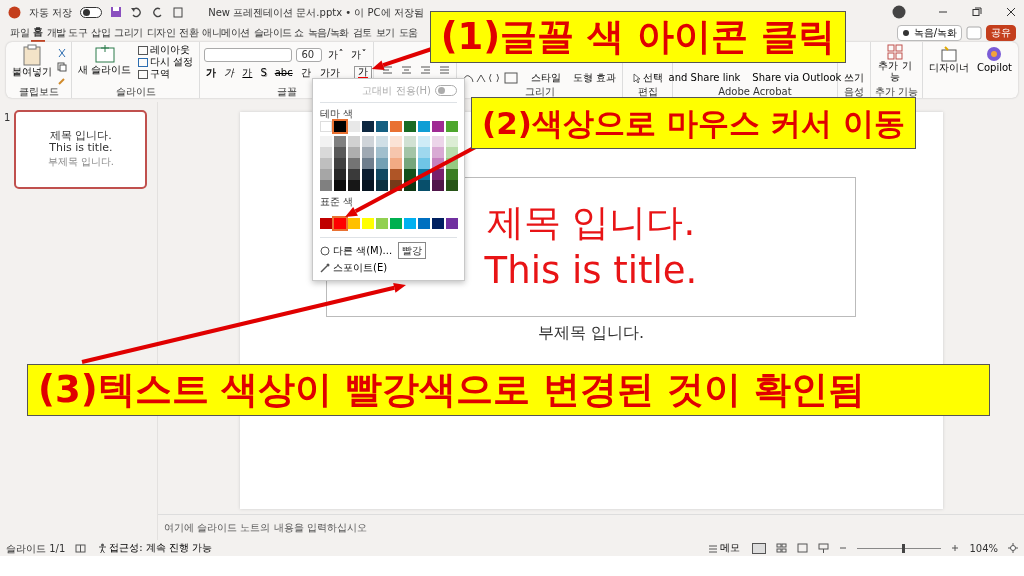 This screenshot has height=576, width=1024. Describe the element at coordinates (81, 548) in the screenshot. I see `book-icon` at that location.